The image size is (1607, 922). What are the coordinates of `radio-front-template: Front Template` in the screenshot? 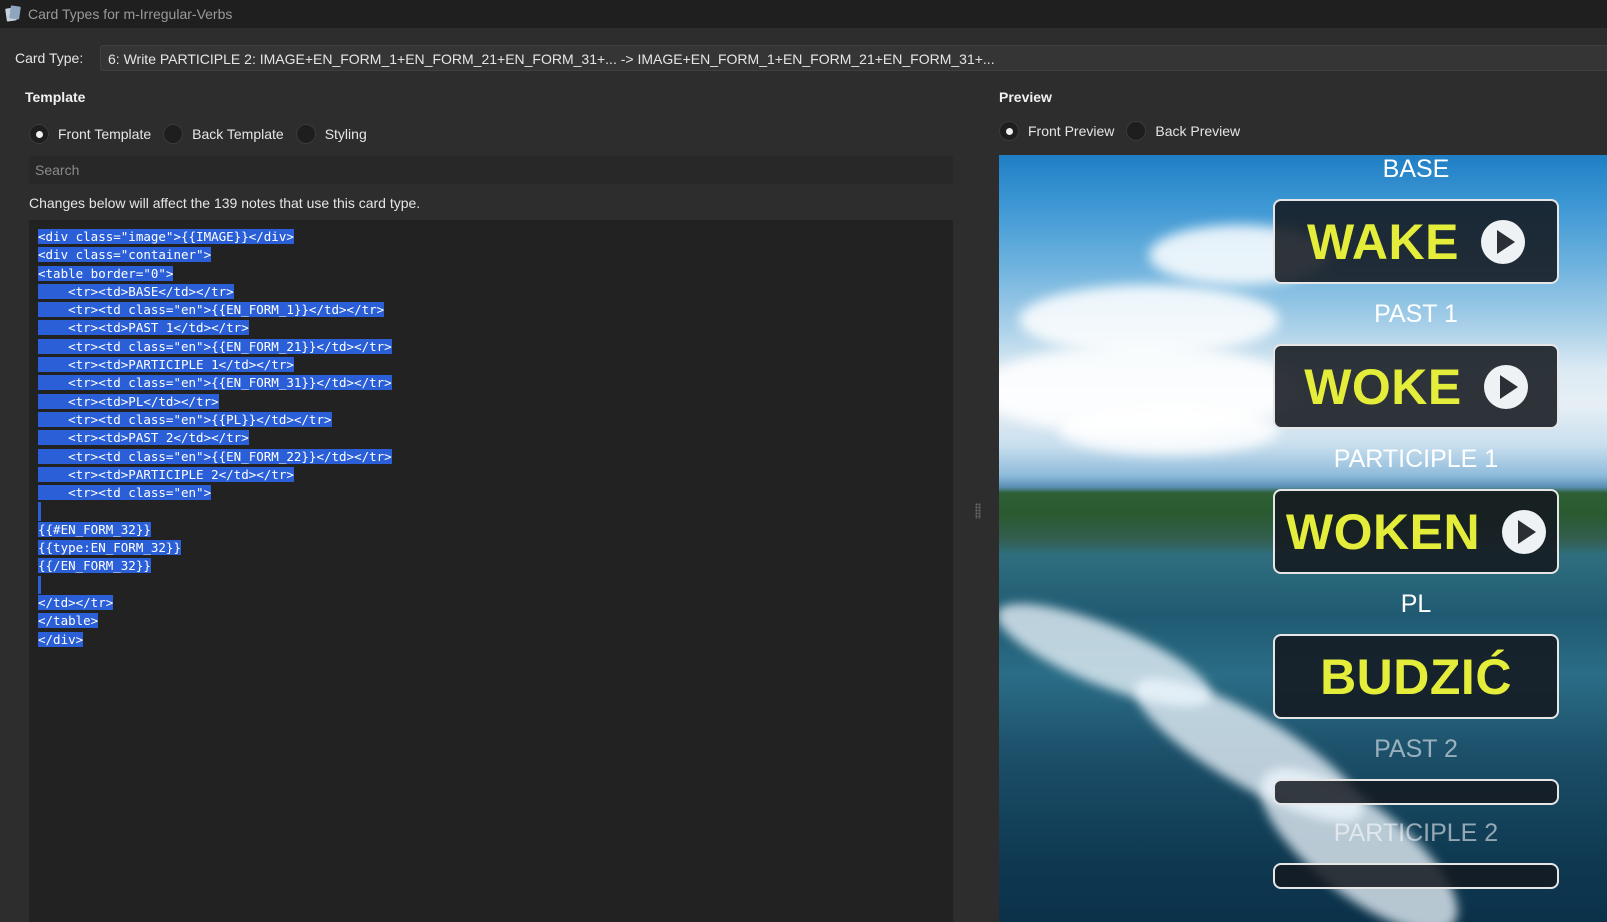 It's located at (90, 134).